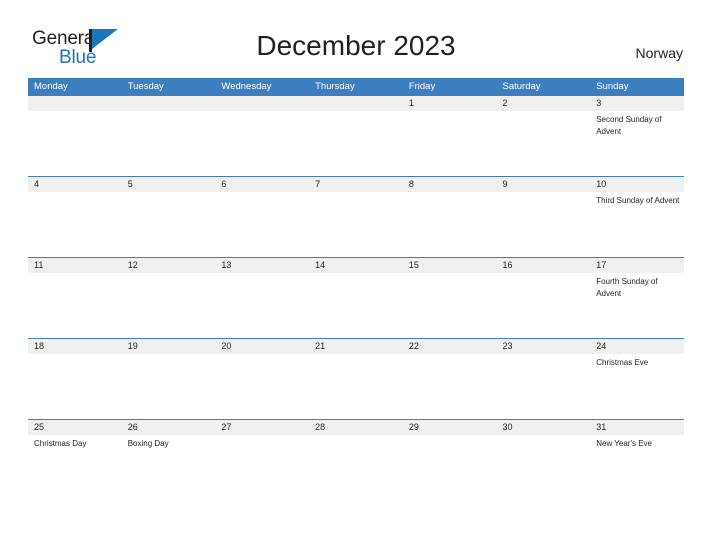 Image resolution: width=712 pixels, height=550 pixels. Describe the element at coordinates (637, 346) in the screenshot. I see `day-number: 24` at that location.